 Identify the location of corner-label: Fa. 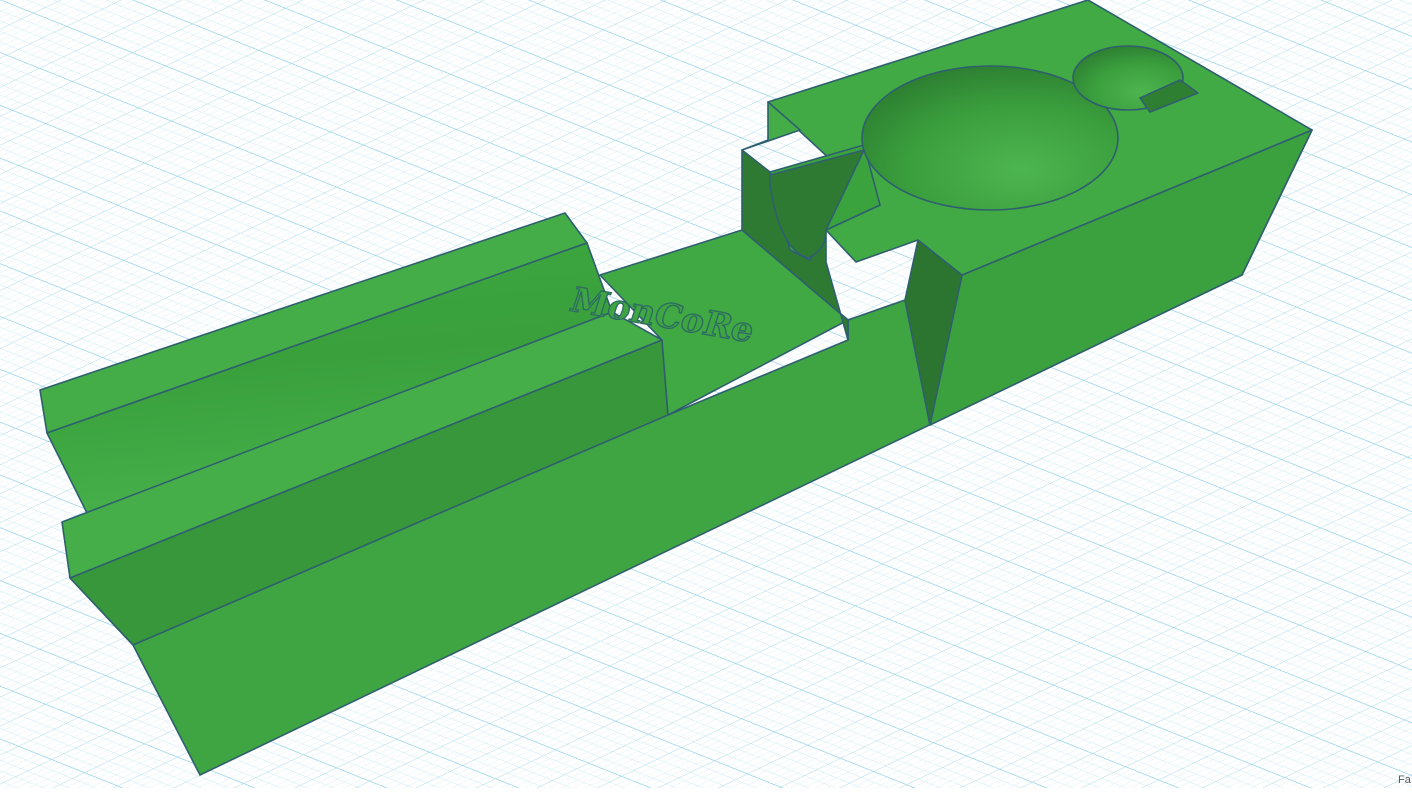
(1404, 780).